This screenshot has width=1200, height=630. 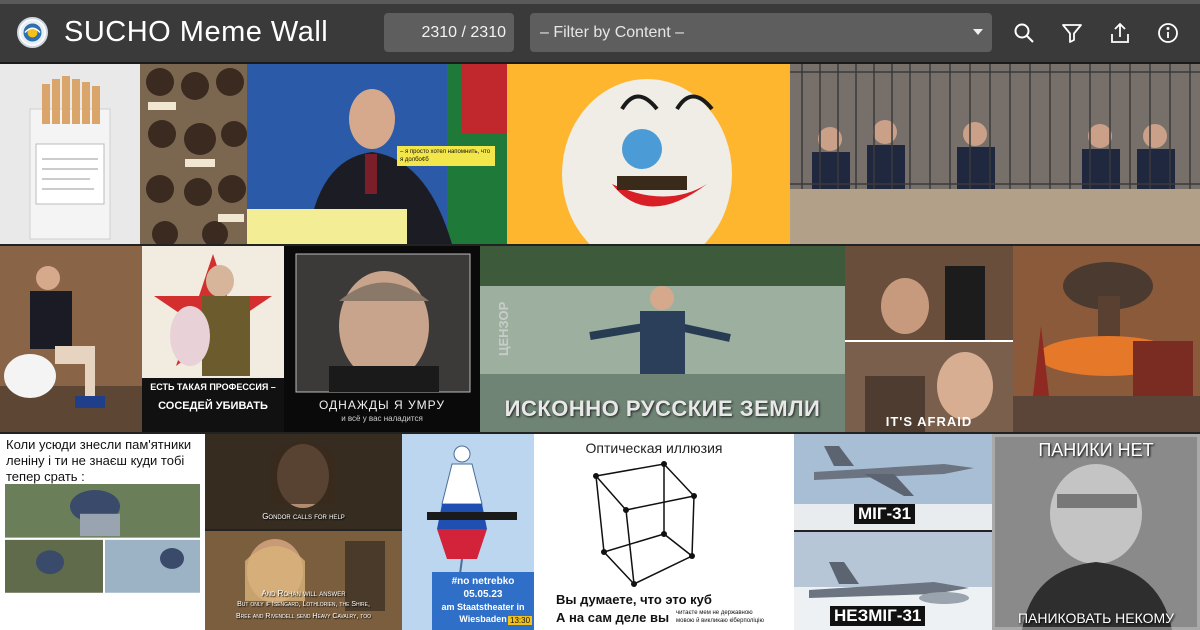 What do you see at coordinates (613, 617) in the screenshot?
I see `illusion-line2: А на сам деле вы` at bounding box center [613, 617].